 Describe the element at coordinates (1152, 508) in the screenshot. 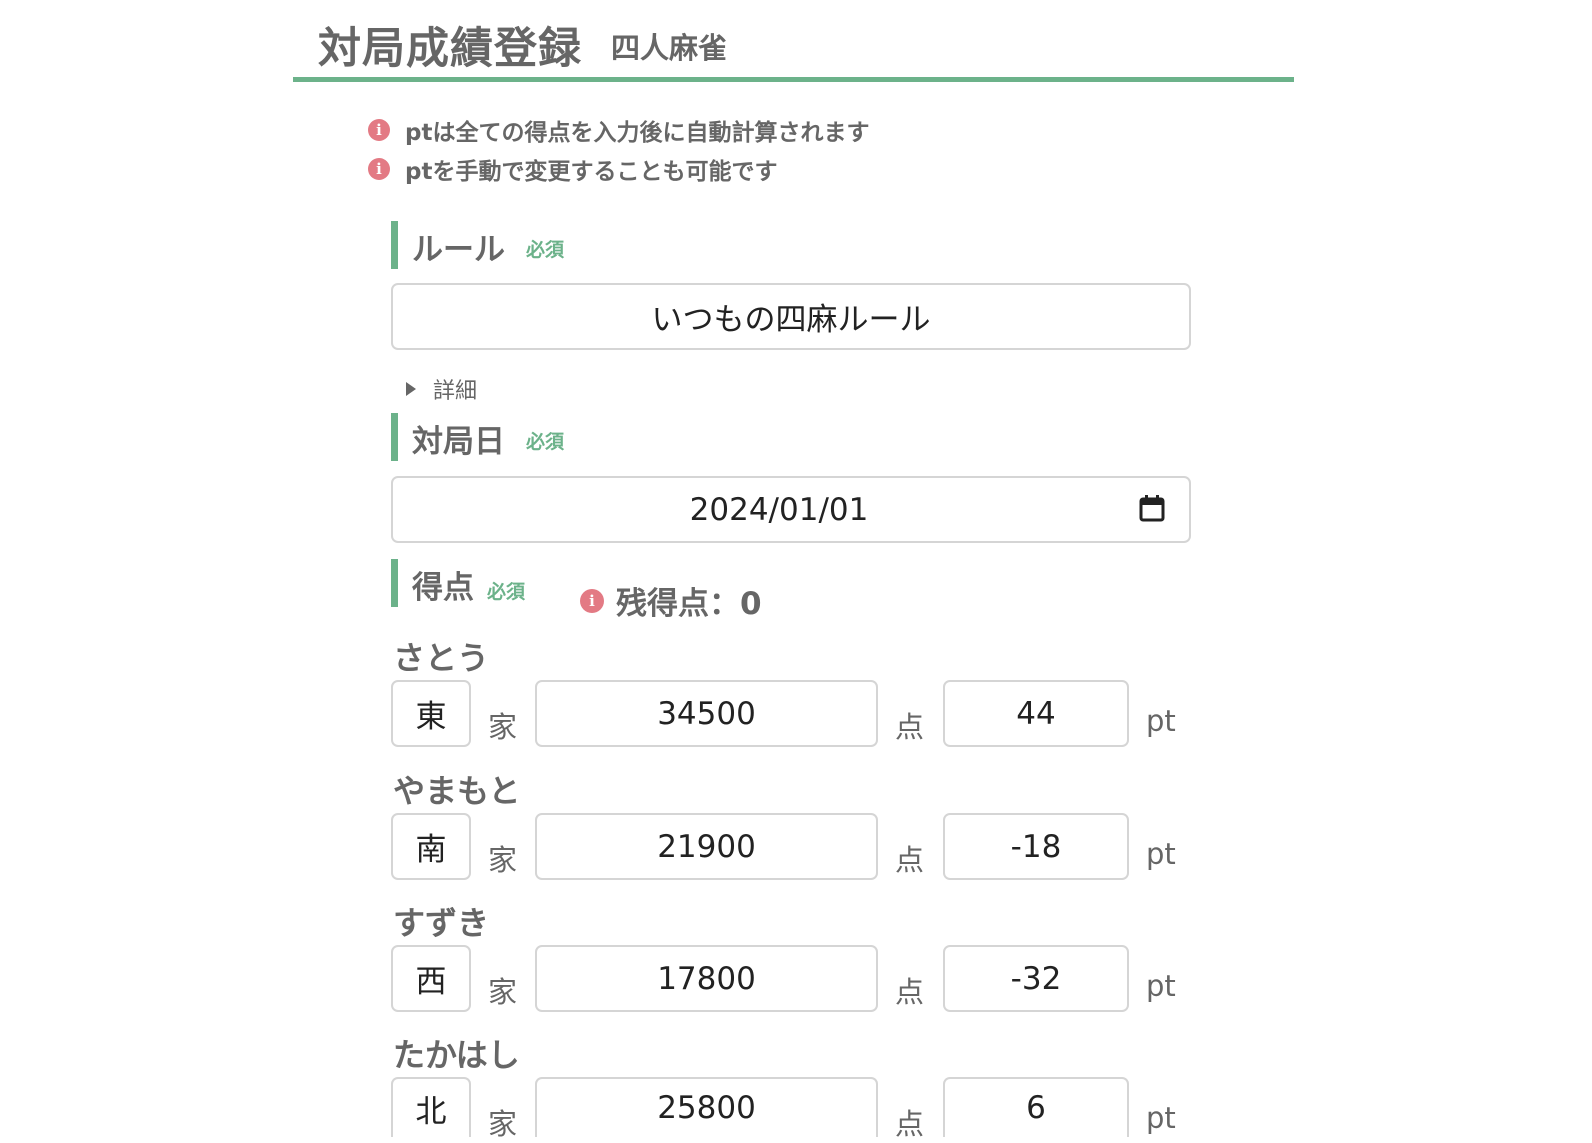

I see `calendar-icon` at that location.